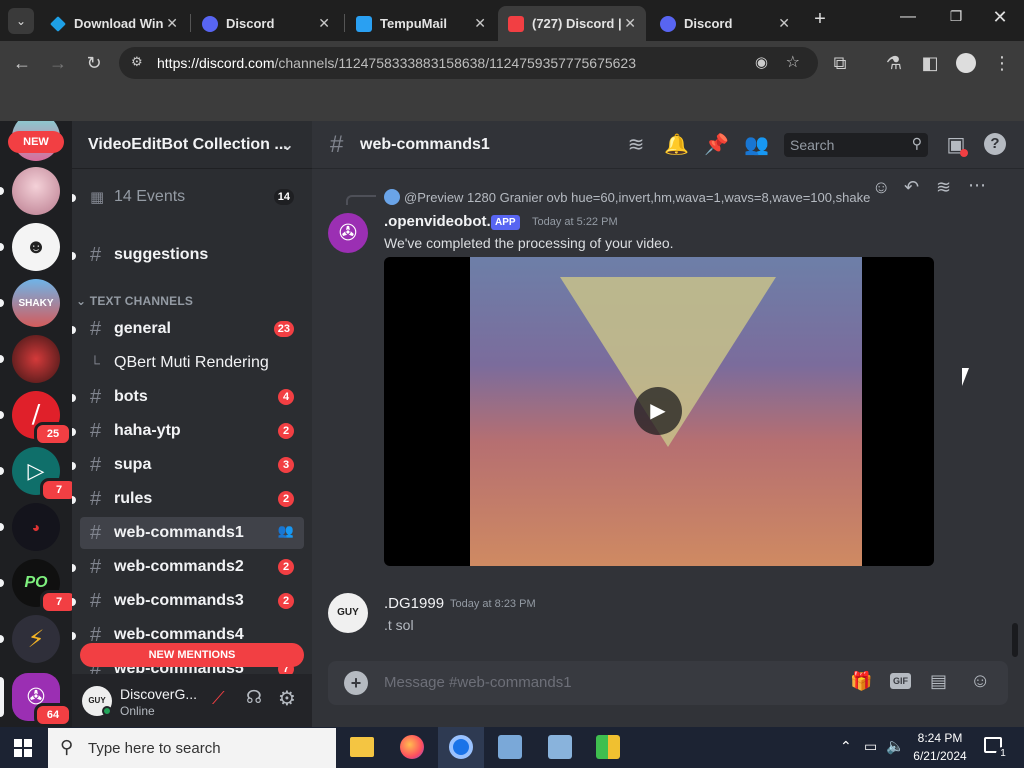  Describe the element at coordinates (966, 63) in the screenshot. I see `profile-avatar-icon` at that location.